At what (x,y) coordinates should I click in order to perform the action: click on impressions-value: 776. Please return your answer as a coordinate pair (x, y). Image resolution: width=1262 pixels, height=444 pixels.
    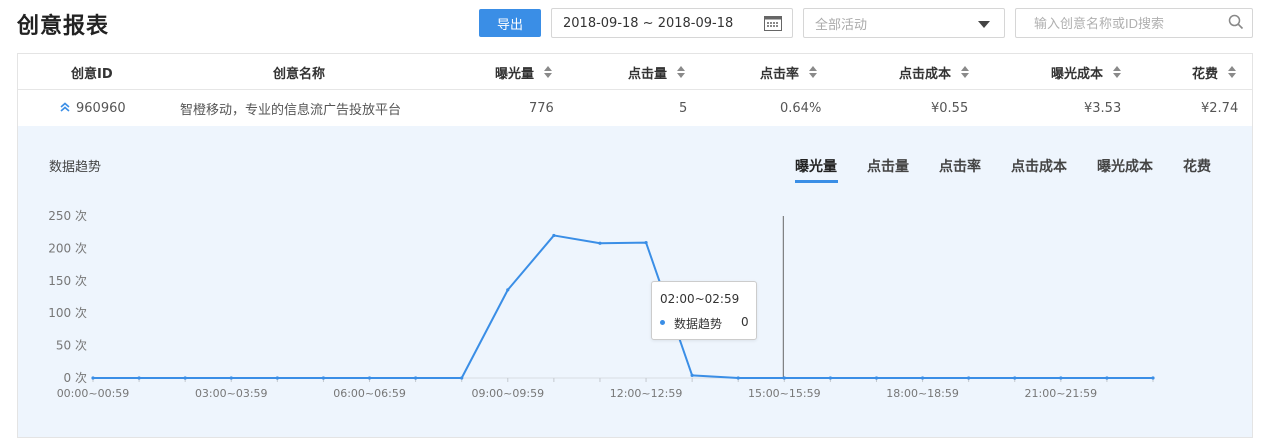
    Looking at the image, I should click on (541, 108).